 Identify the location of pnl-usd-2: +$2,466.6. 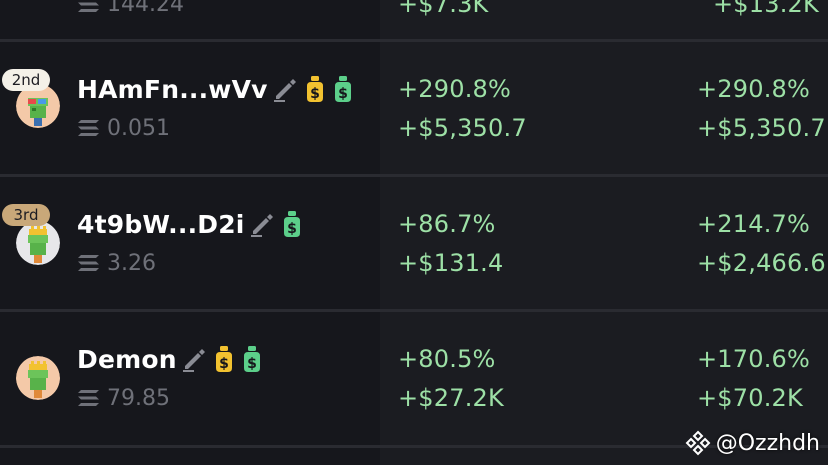
(761, 263).